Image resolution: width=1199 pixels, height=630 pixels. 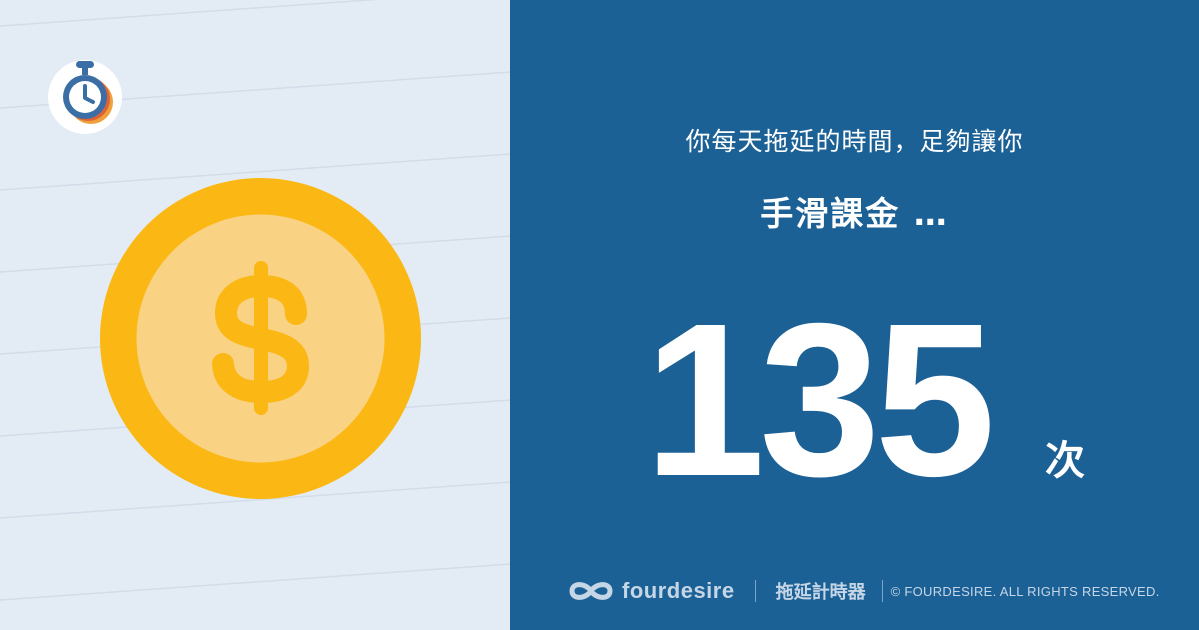 I want to click on infinity-icon, so click(x=591, y=591).